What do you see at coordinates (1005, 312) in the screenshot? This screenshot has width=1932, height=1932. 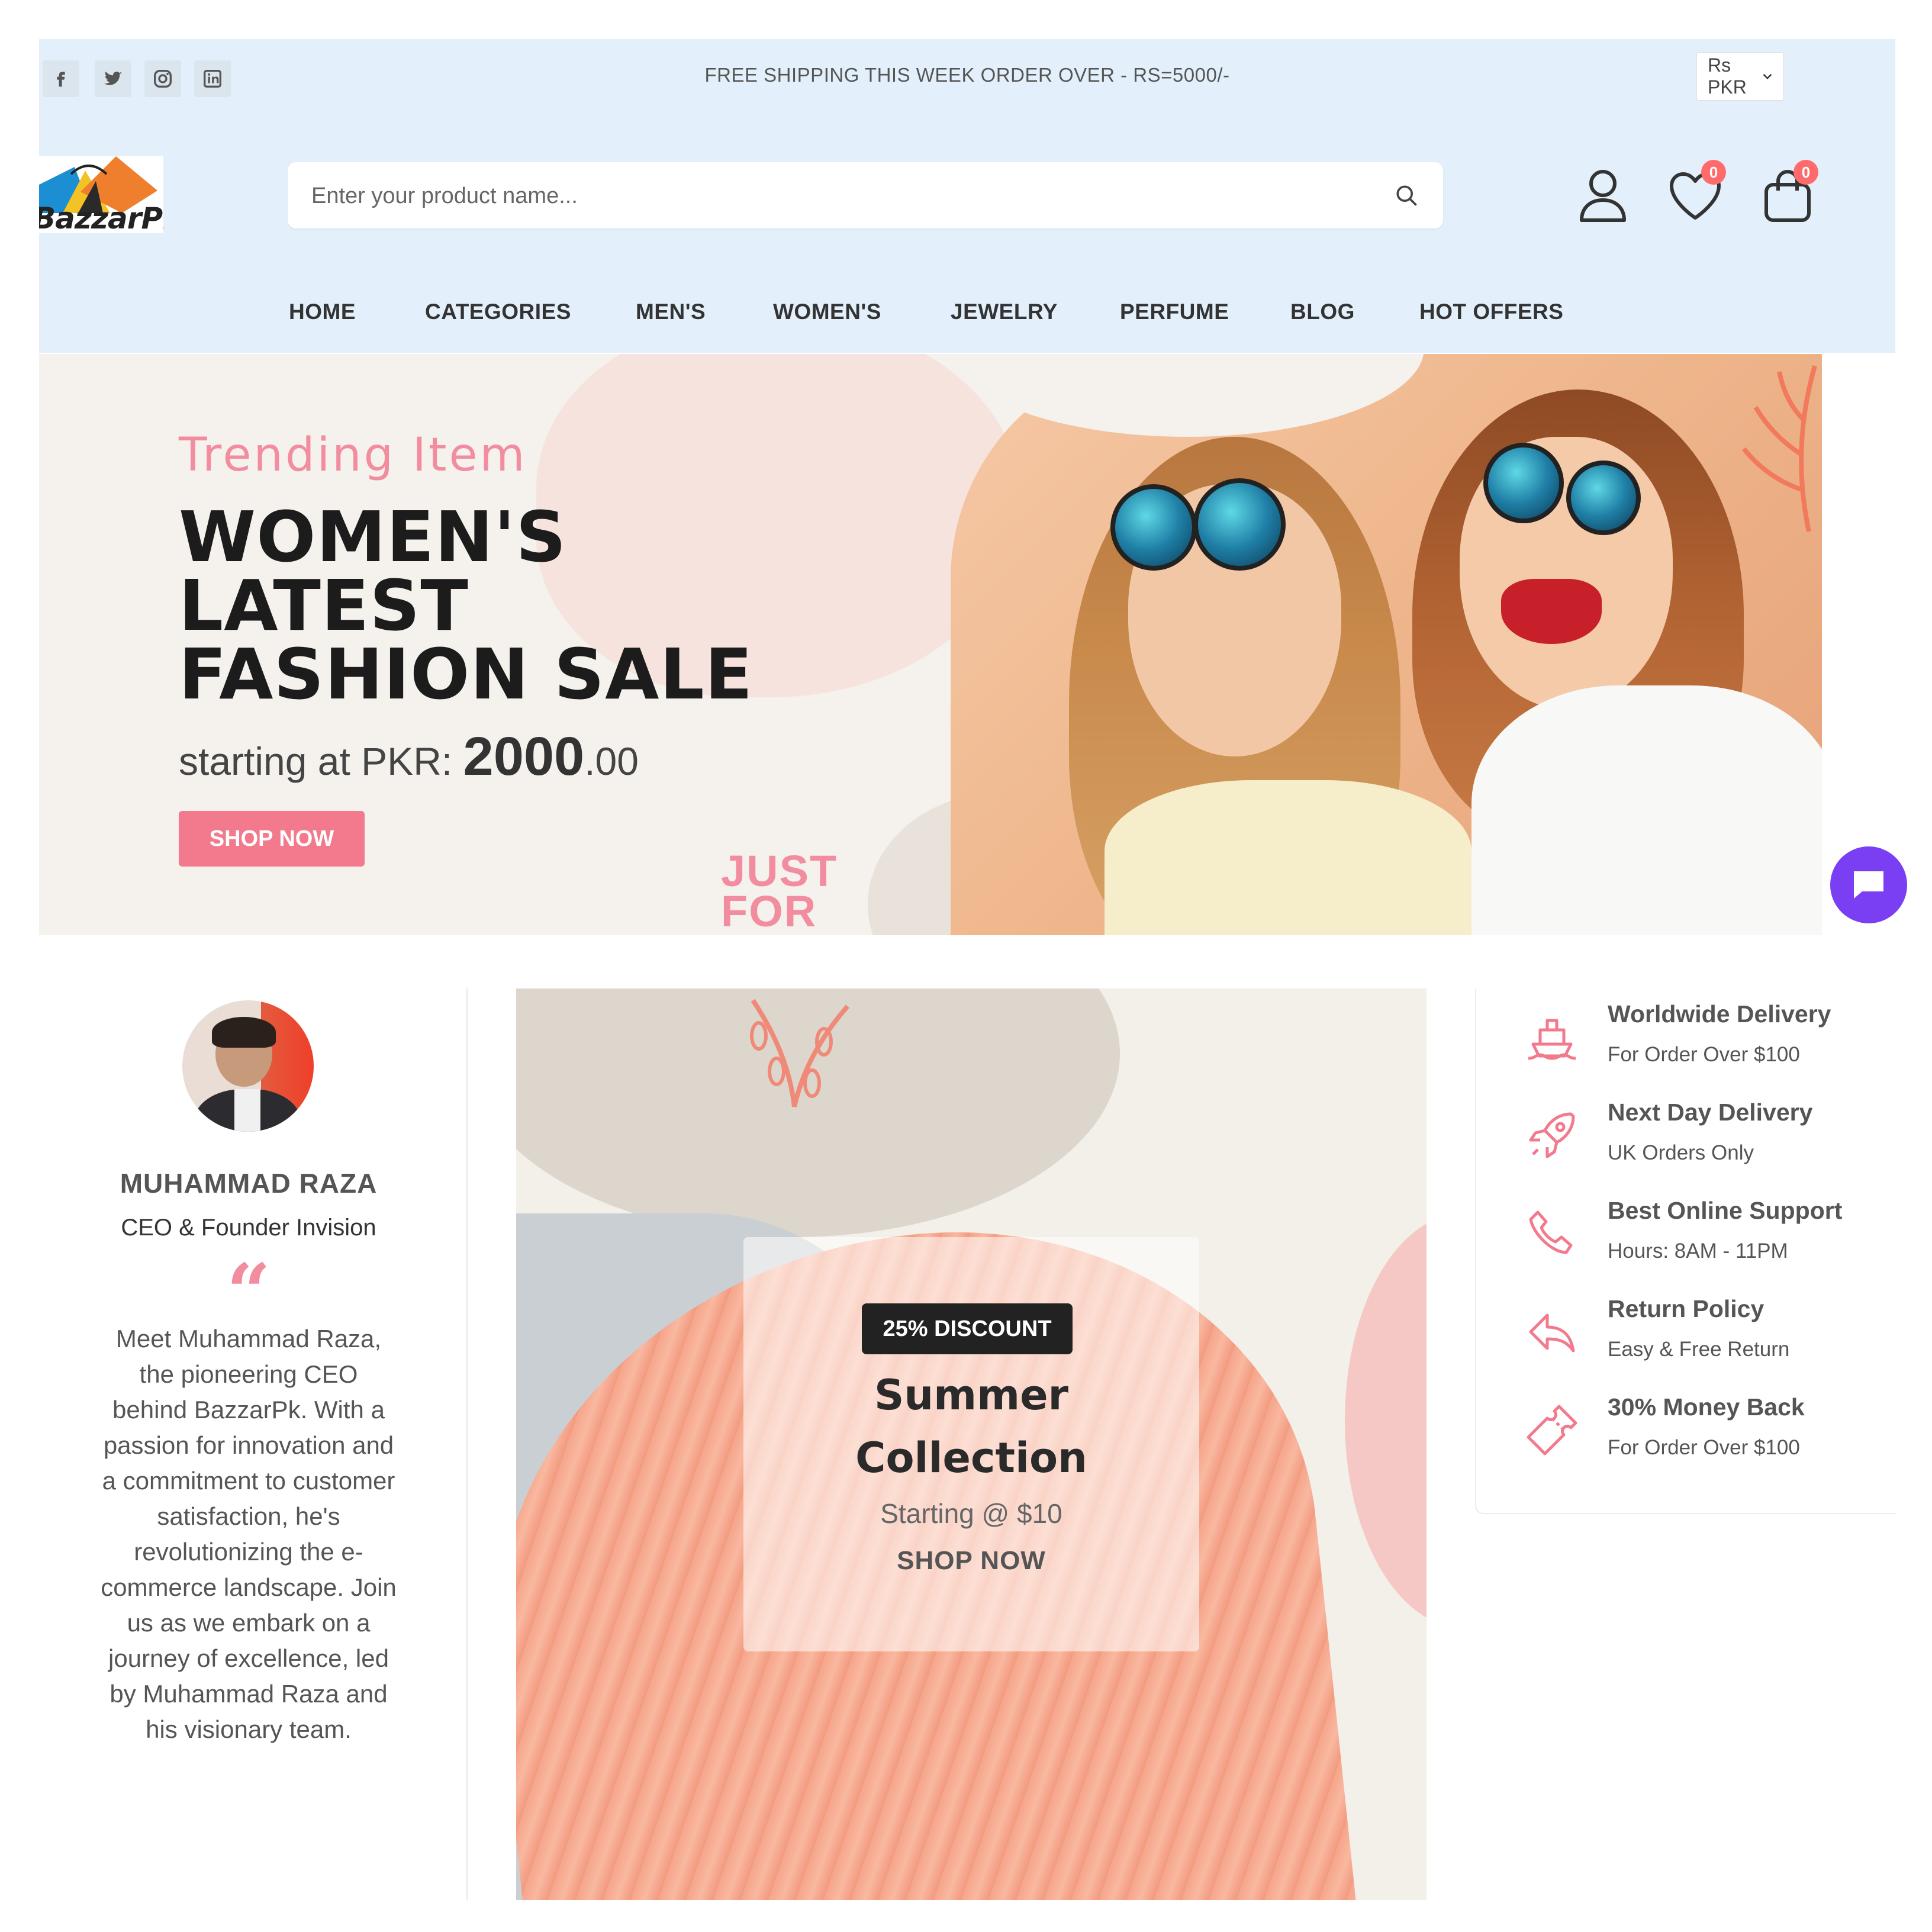 I see `nav-item-jewelry: JEWELRY` at bounding box center [1005, 312].